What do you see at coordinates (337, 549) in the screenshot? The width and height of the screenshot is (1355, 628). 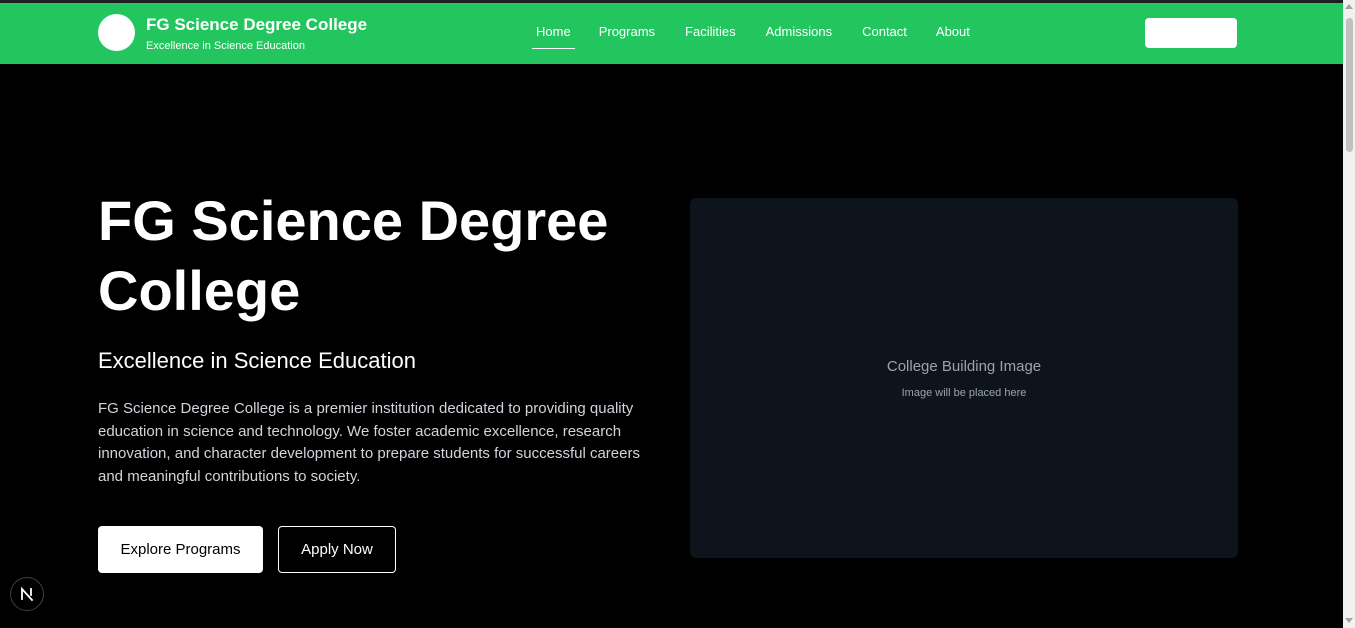 I see `apply-now-button: Apply Now` at bounding box center [337, 549].